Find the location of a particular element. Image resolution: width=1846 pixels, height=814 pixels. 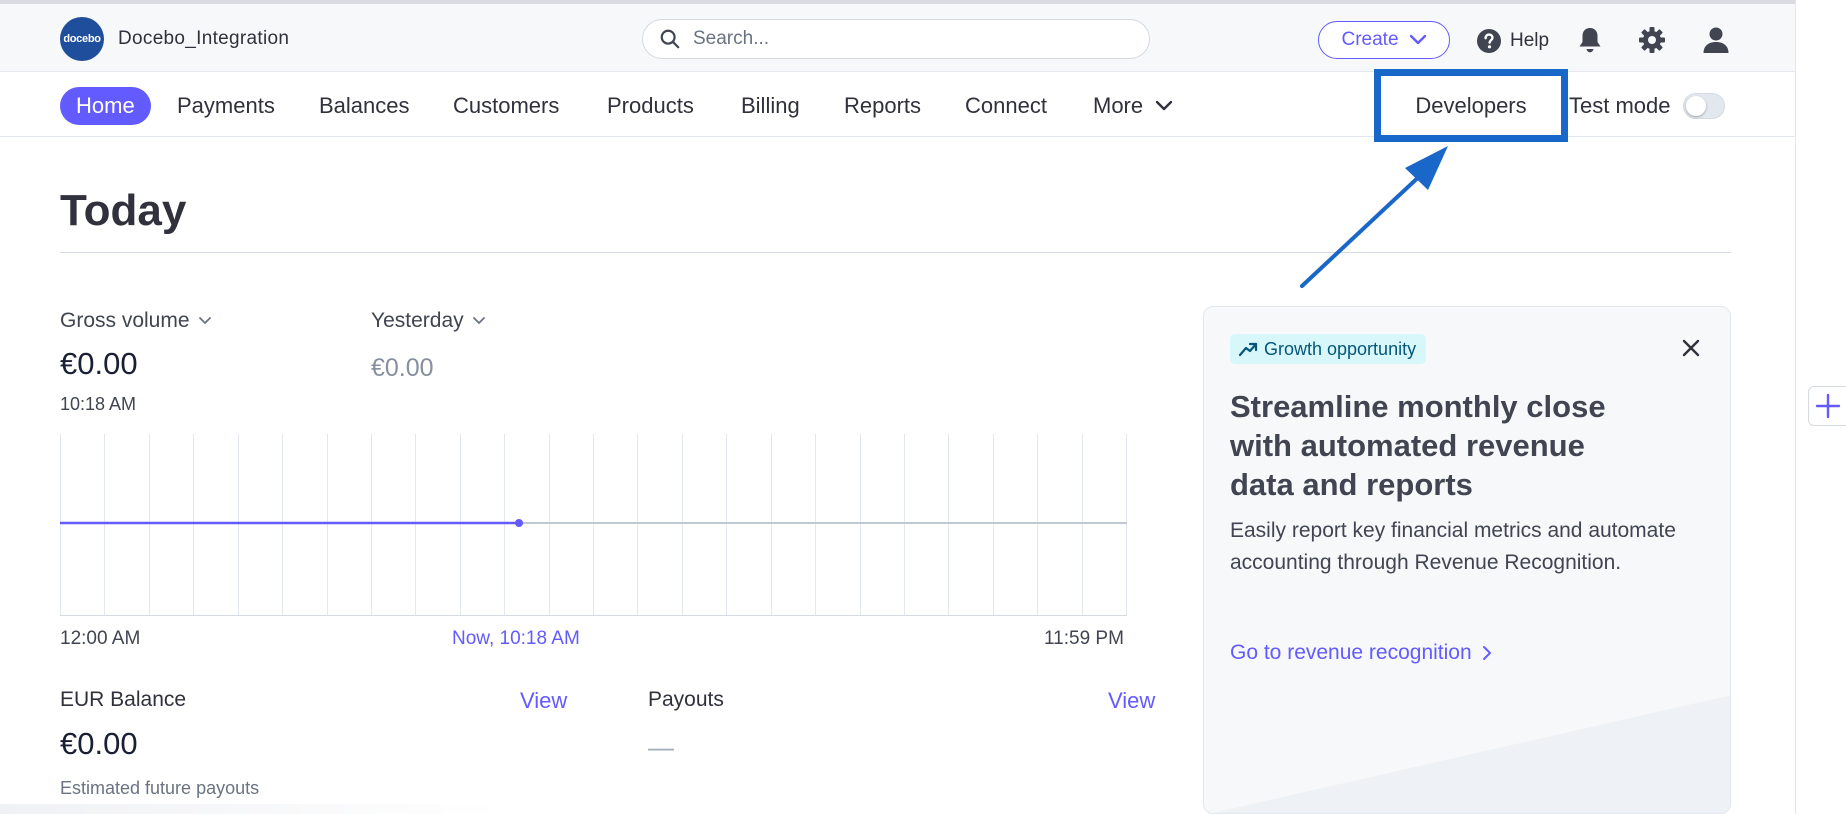

search-bar is located at coordinates (896, 39).